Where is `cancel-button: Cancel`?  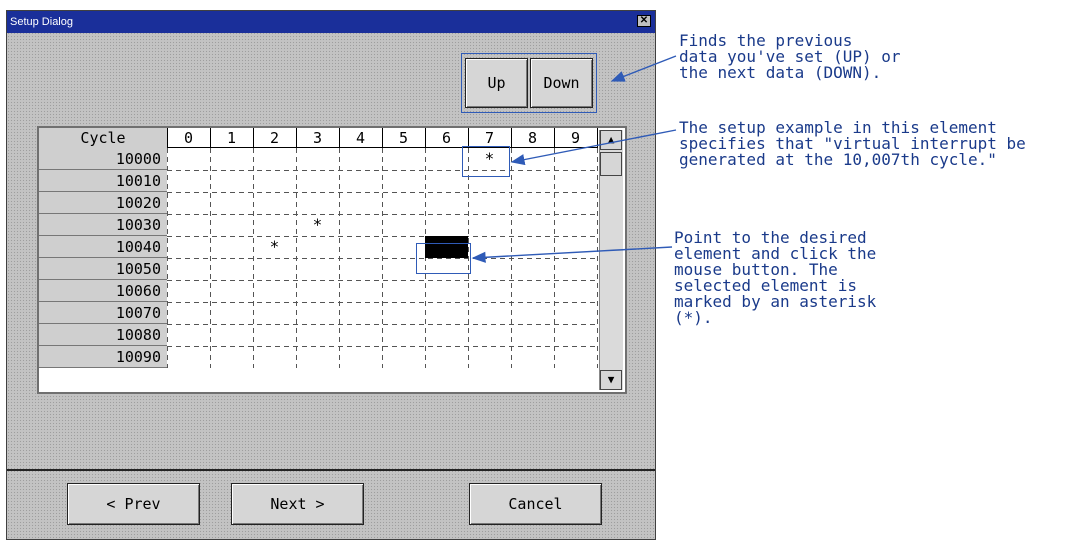 cancel-button: Cancel is located at coordinates (535, 504).